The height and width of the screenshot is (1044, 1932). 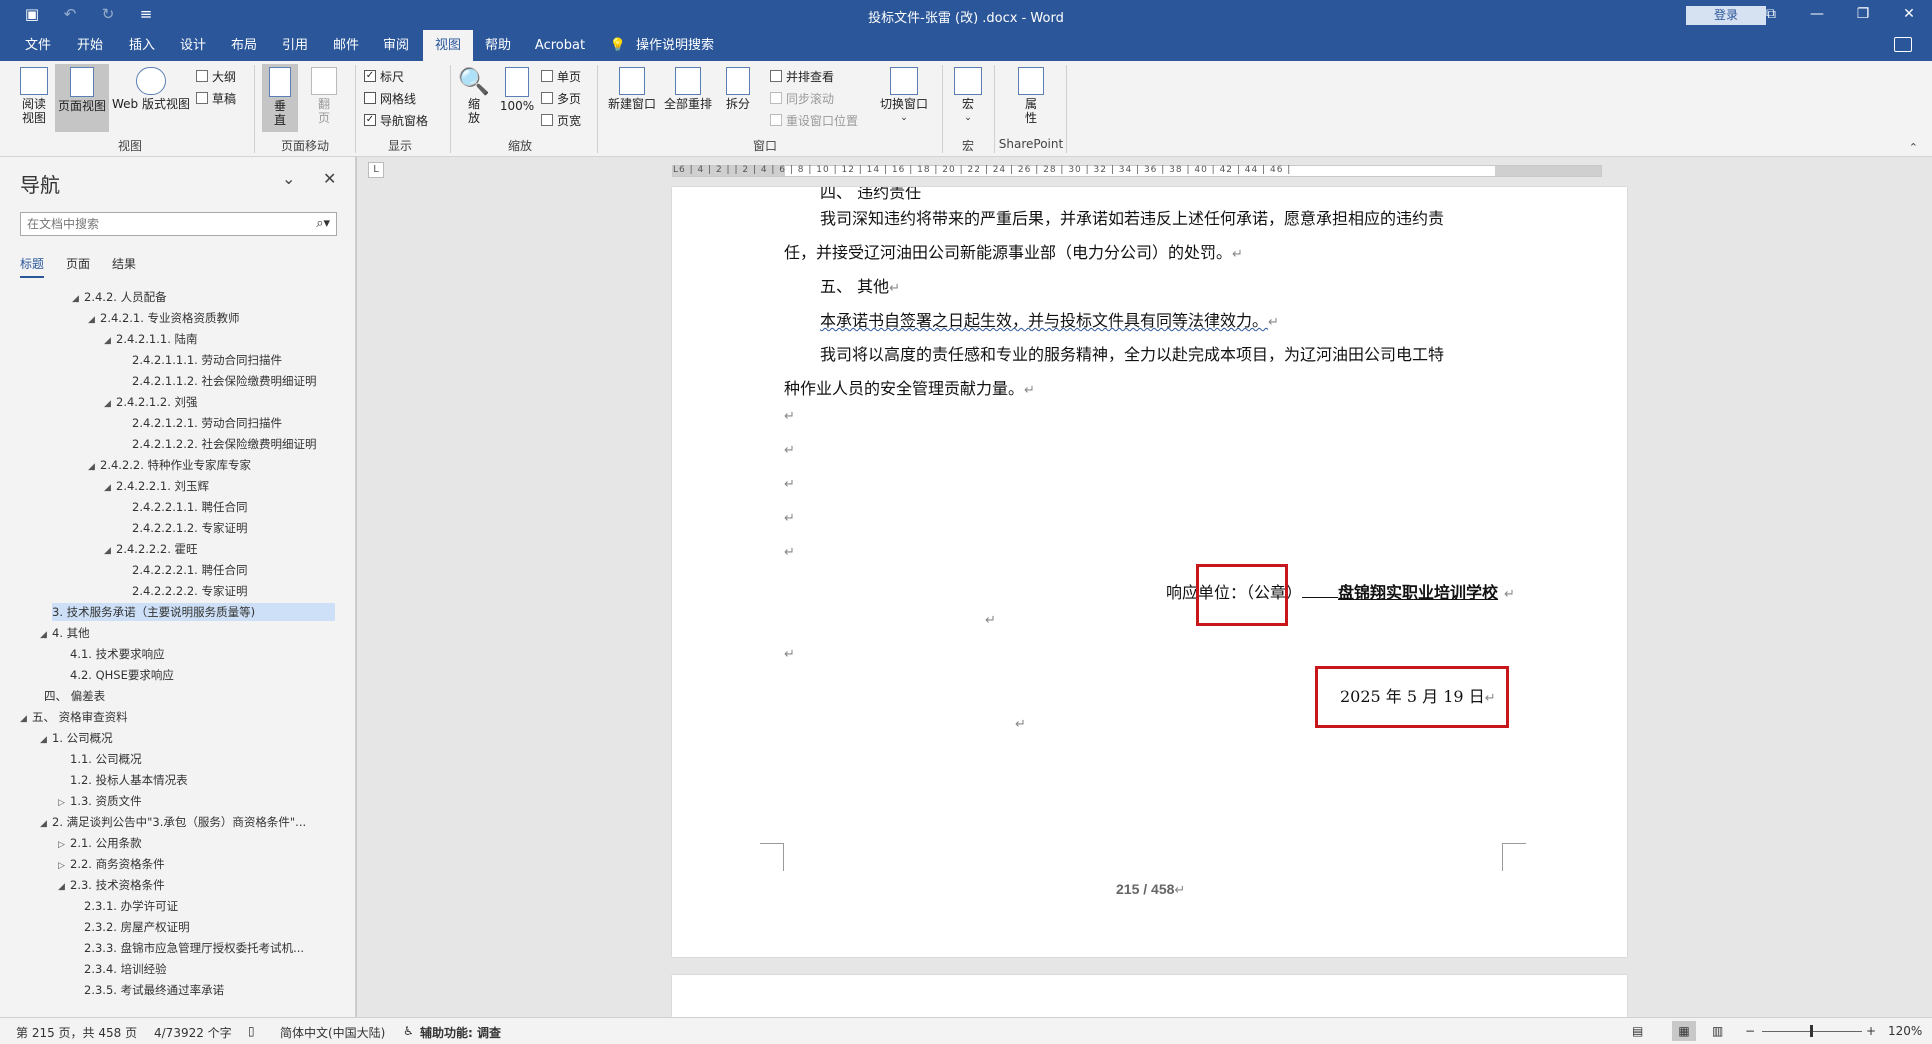 What do you see at coordinates (1913, 147) in the screenshot?
I see `collapse-ribbon-icon: ⌃` at bounding box center [1913, 147].